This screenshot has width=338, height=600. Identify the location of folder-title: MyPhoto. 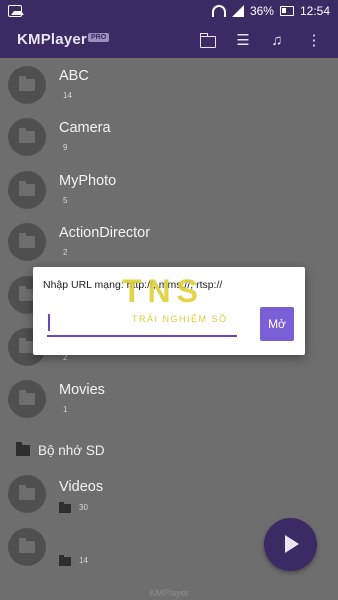
(88, 181).